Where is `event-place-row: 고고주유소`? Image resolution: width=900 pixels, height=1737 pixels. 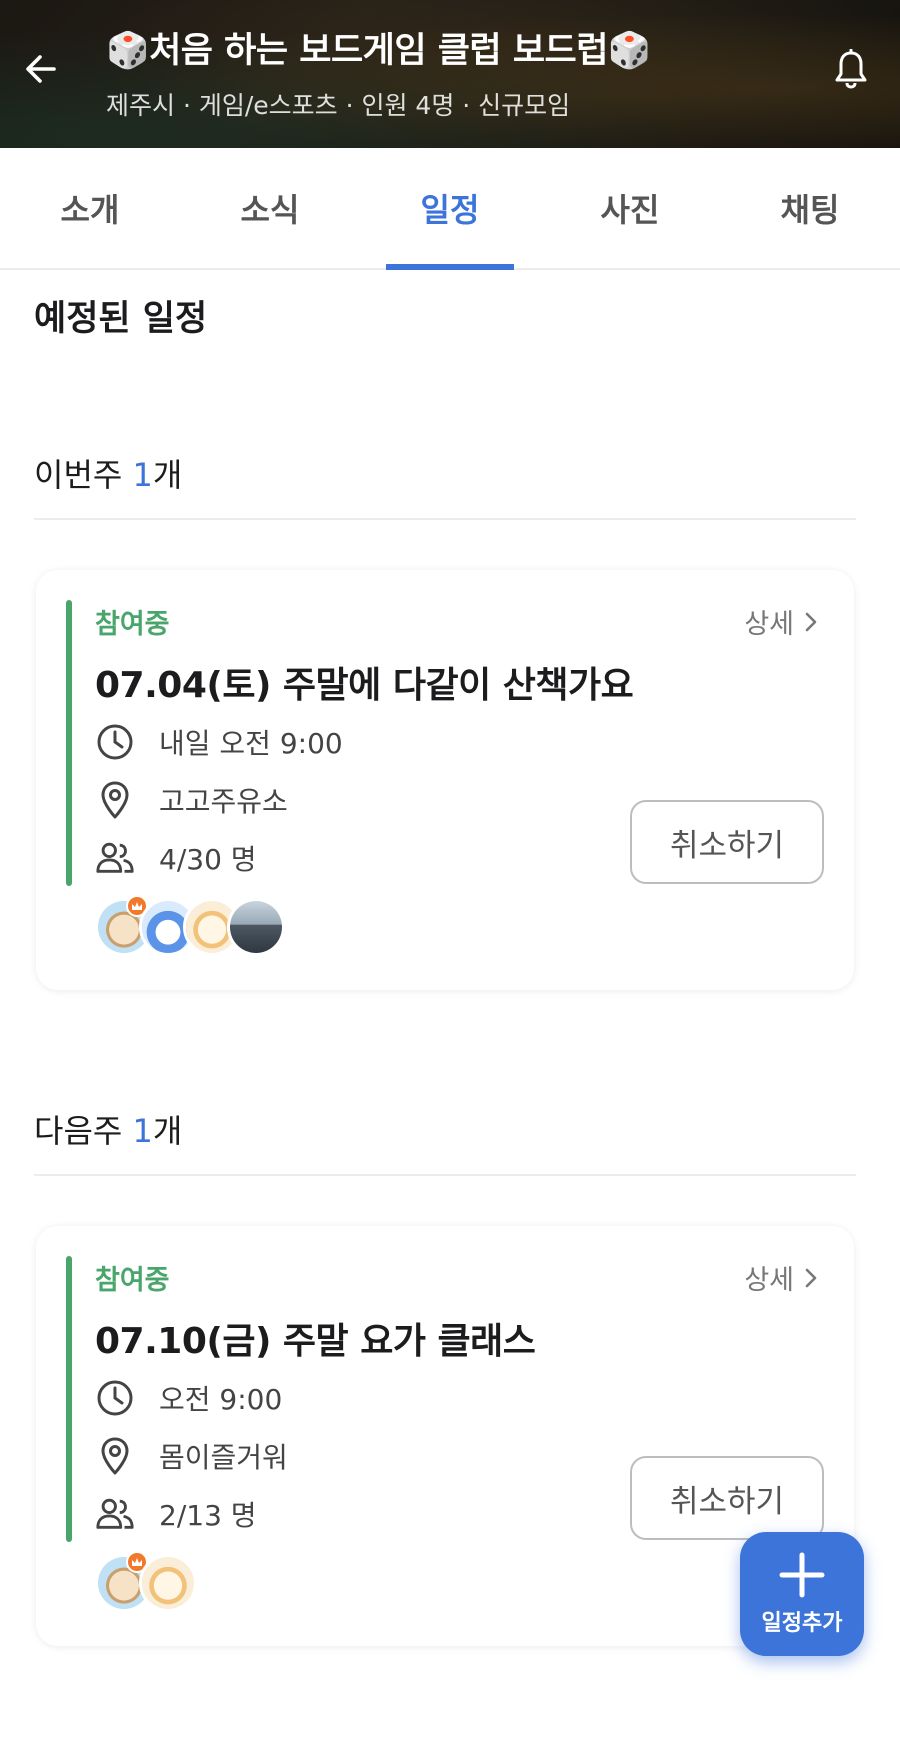
event-place-row: 고고주유소 is located at coordinates (191, 800).